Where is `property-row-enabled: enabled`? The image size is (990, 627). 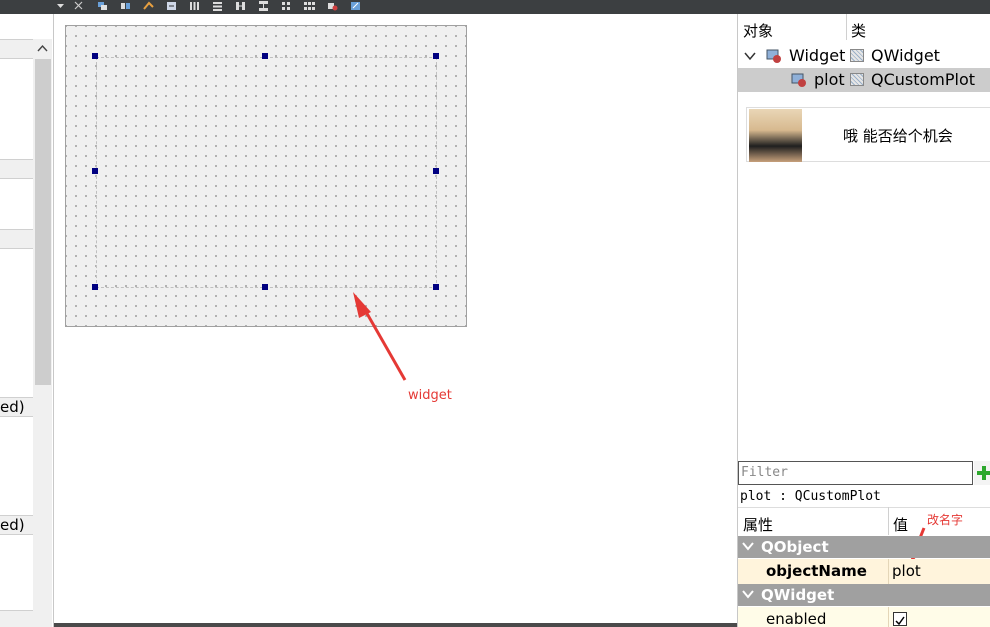 property-row-enabled: enabled is located at coordinates (864, 617).